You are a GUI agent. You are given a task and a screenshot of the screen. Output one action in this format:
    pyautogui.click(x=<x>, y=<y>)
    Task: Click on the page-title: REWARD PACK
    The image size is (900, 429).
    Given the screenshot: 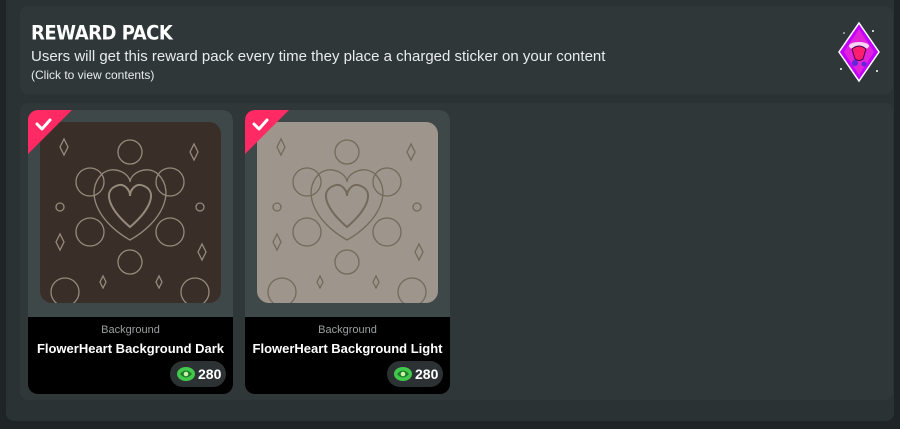 What is the action you would take?
    pyautogui.click(x=102, y=33)
    